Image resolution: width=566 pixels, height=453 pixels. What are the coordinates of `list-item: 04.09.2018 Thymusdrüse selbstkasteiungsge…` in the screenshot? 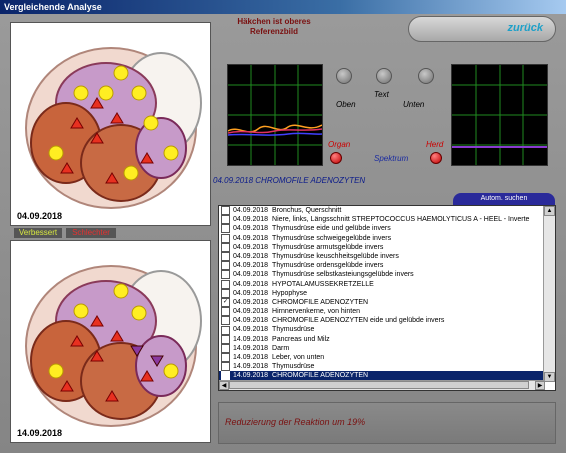 It's located at (382, 275).